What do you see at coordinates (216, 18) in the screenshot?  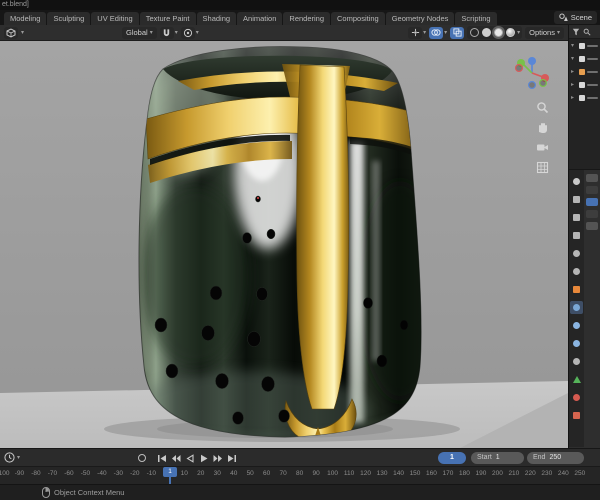 I see `workspace-tab-shading: Shading` at bounding box center [216, 18].